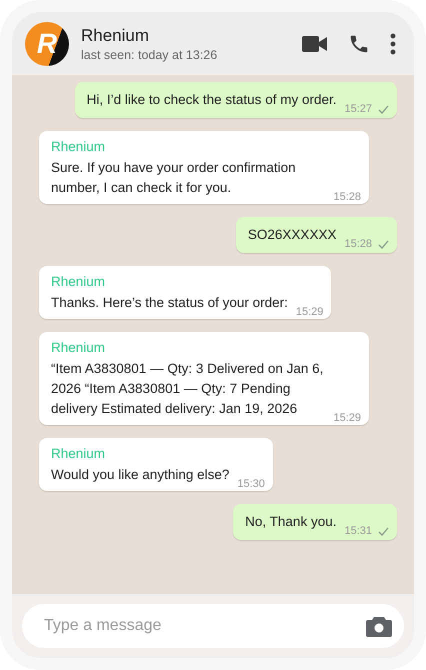  I want to click on message-time: 15:31, so click(358, 531).